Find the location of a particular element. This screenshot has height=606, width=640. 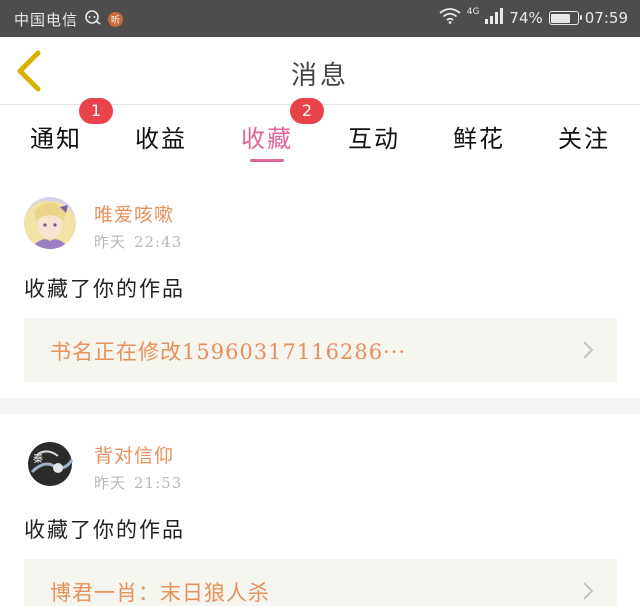

timestamp-time: 22:43 is located at coordinates (158, 242).